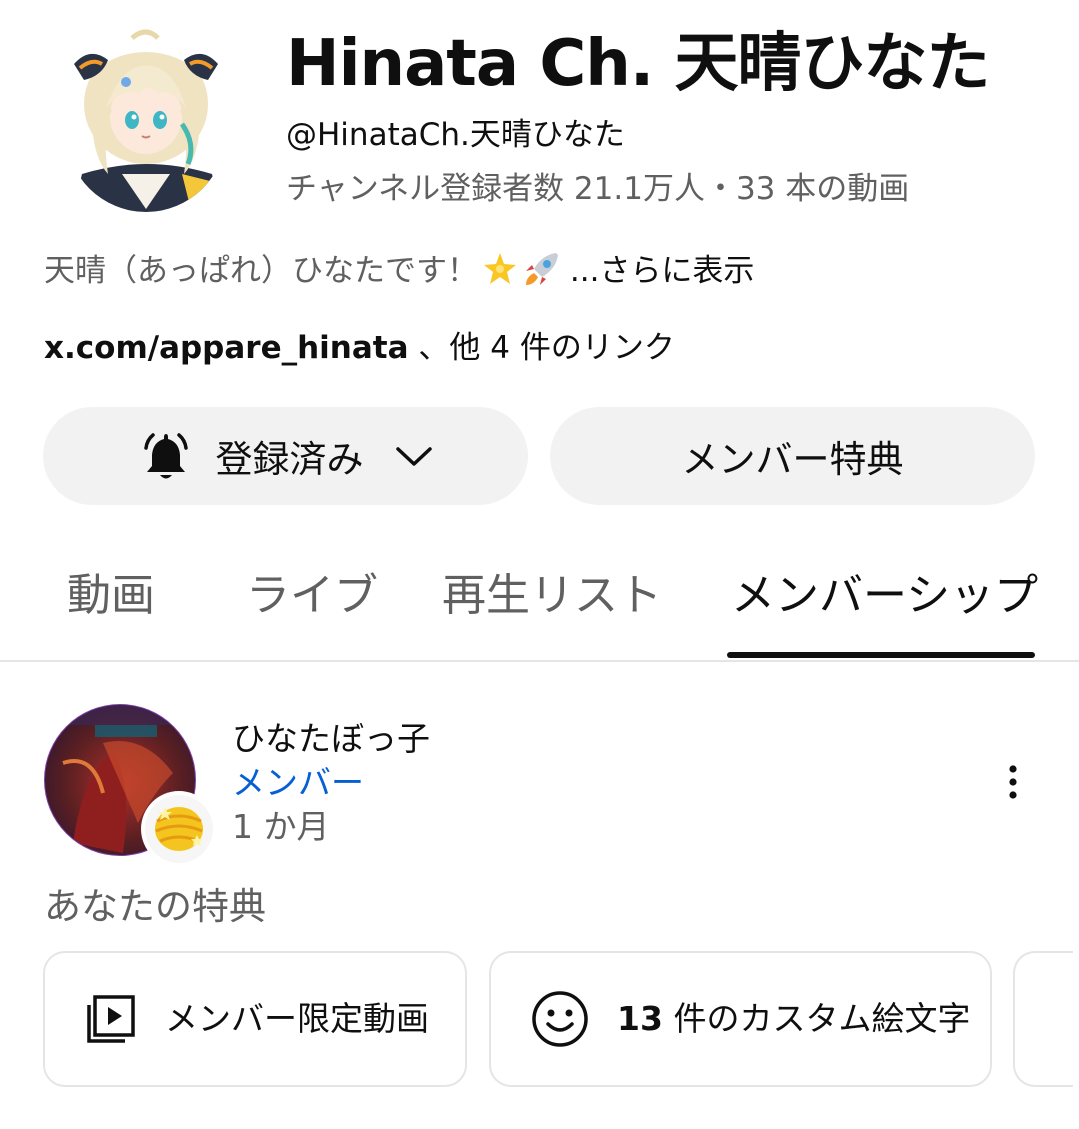 The image size is (1079, 1129). I want to click on member-name: ひなたぼっ子, so click(331, 738).